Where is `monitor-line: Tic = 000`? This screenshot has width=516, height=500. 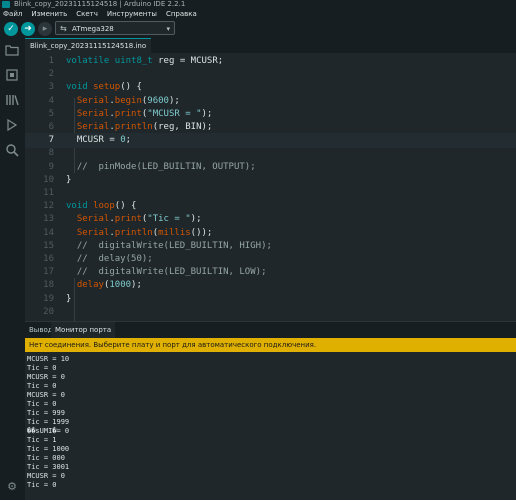
monitor-line: Tic = 000 is located at coordinates (46, 458).